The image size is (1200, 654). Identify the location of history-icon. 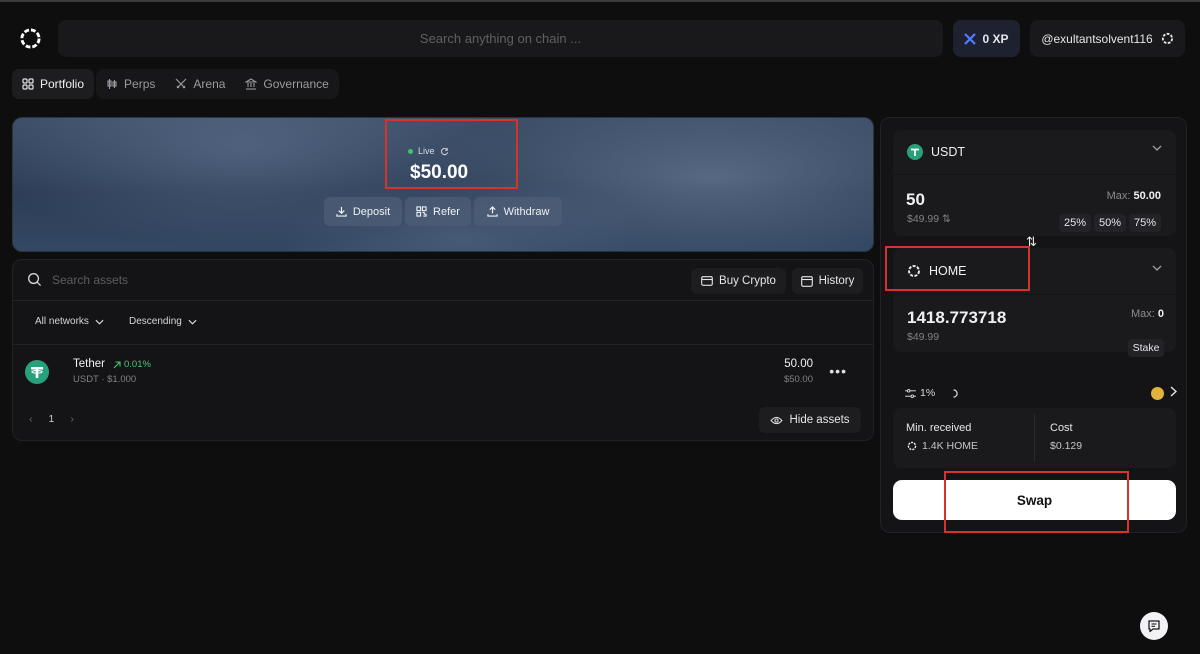
(806, 281).